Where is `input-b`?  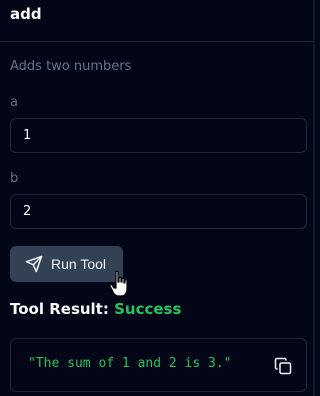 input-b is located at coordinates (158, 211).